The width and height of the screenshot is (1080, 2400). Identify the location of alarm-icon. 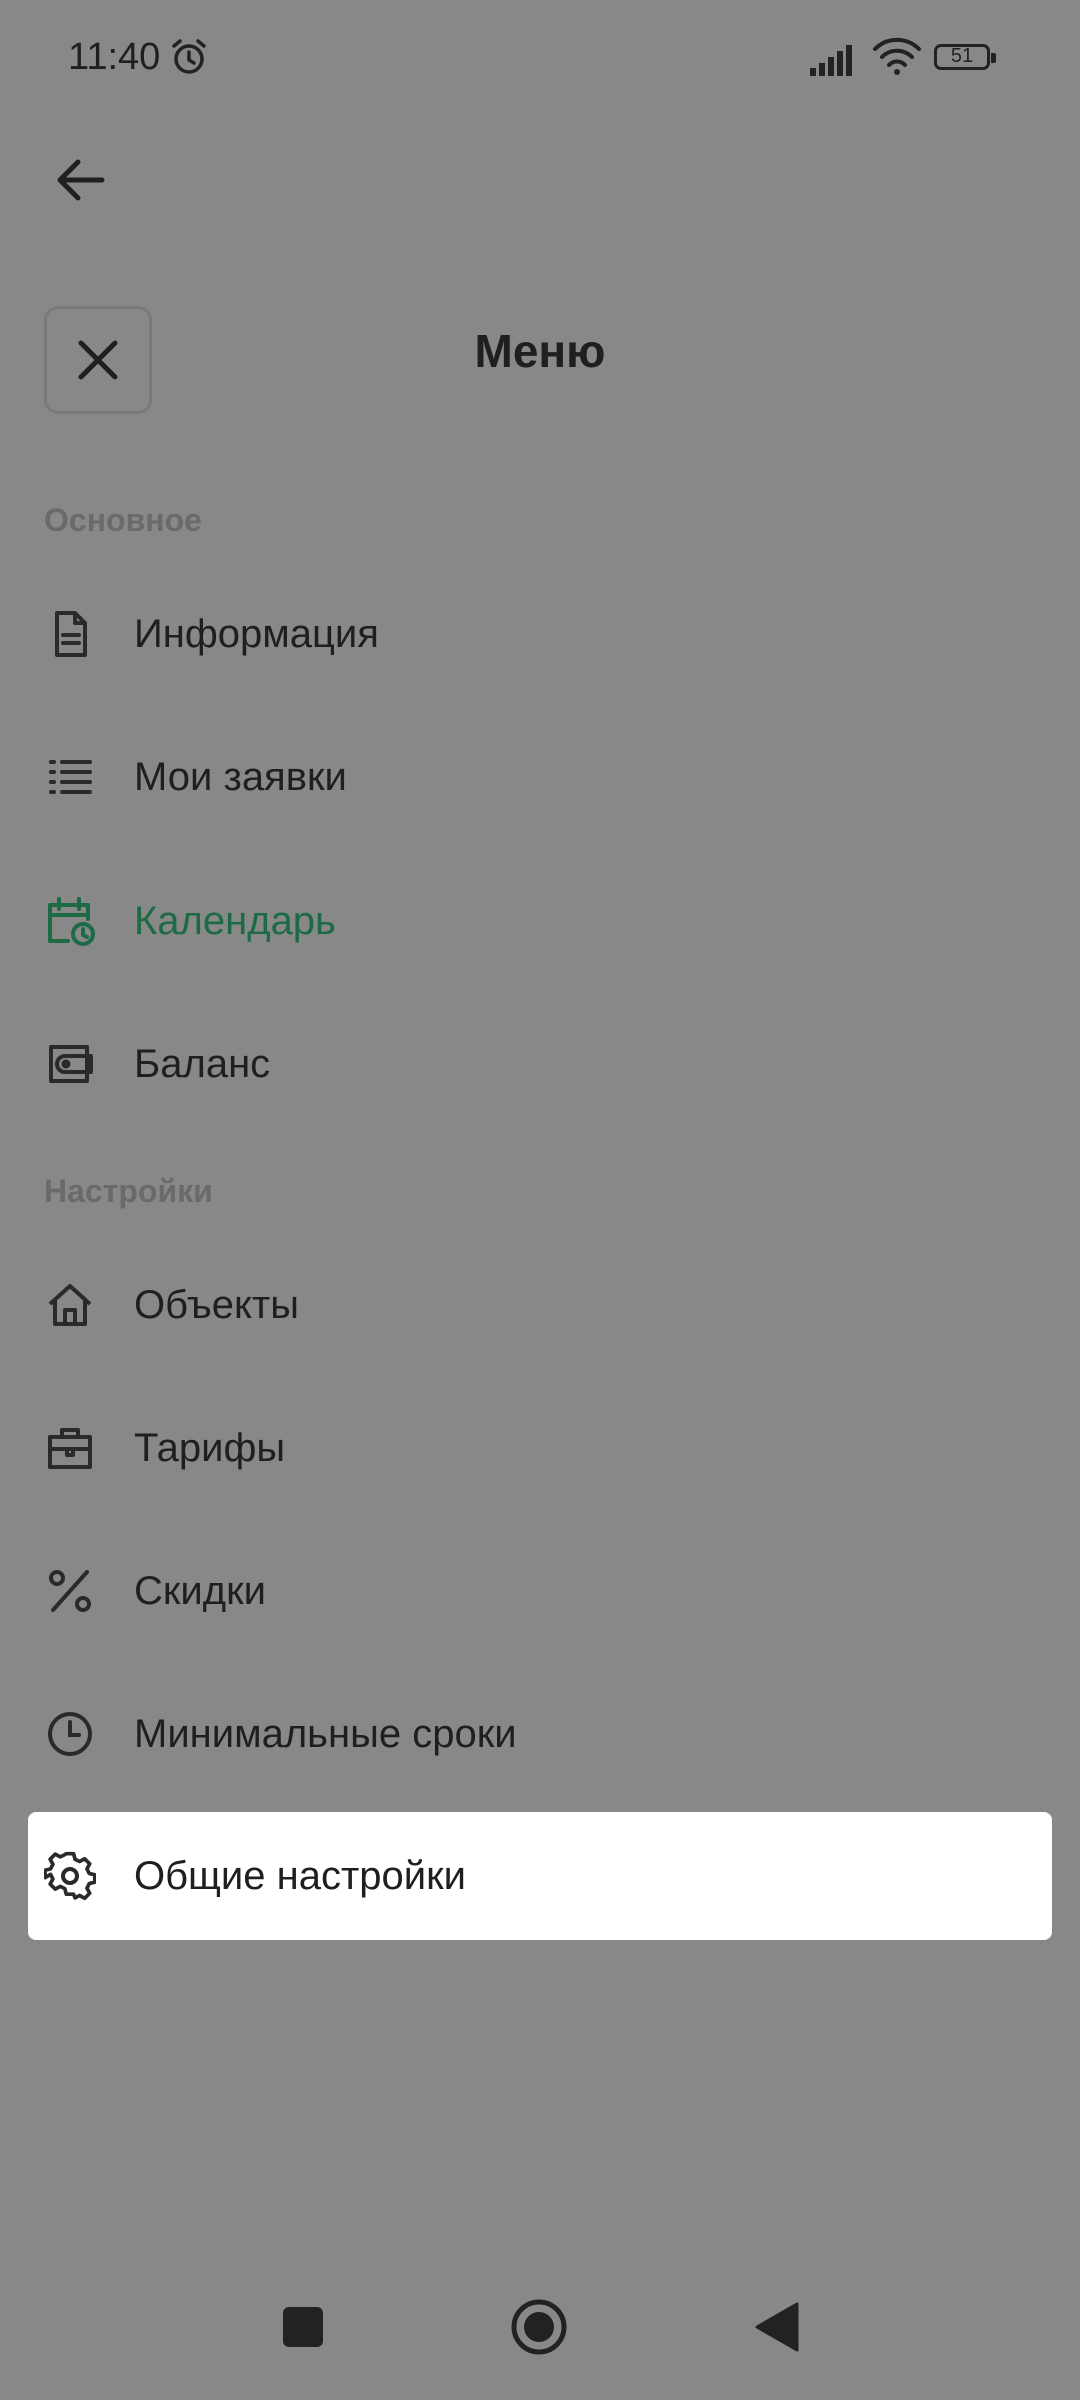
(189, 57).